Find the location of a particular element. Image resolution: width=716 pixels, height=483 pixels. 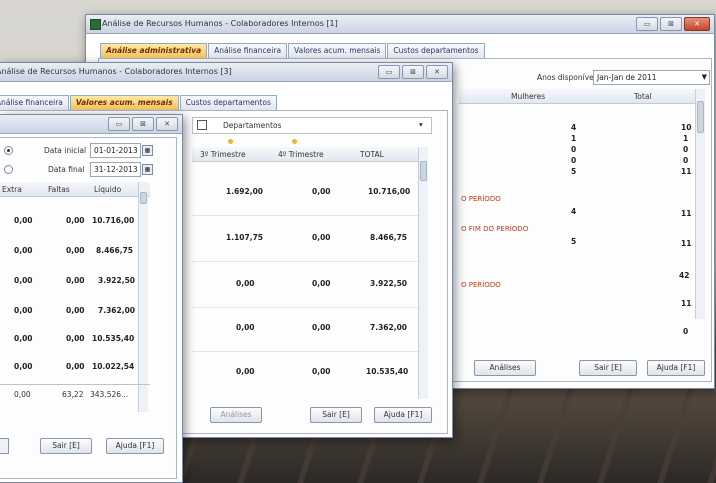

app-icon is located at coordinates (95, 24).